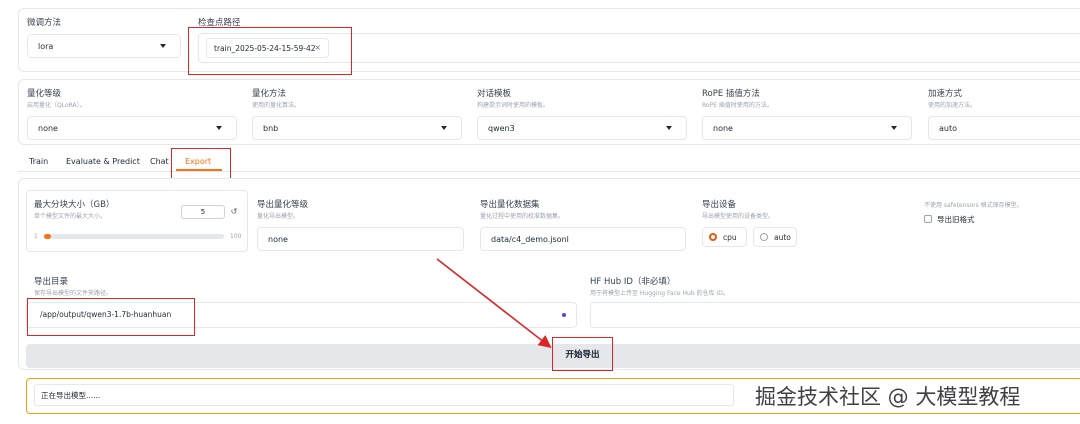 The height and width of the screenshot is (424, 1080). I want to click on watermark: 掘金技术社区 @ 大模型教程, so click(888, 397).